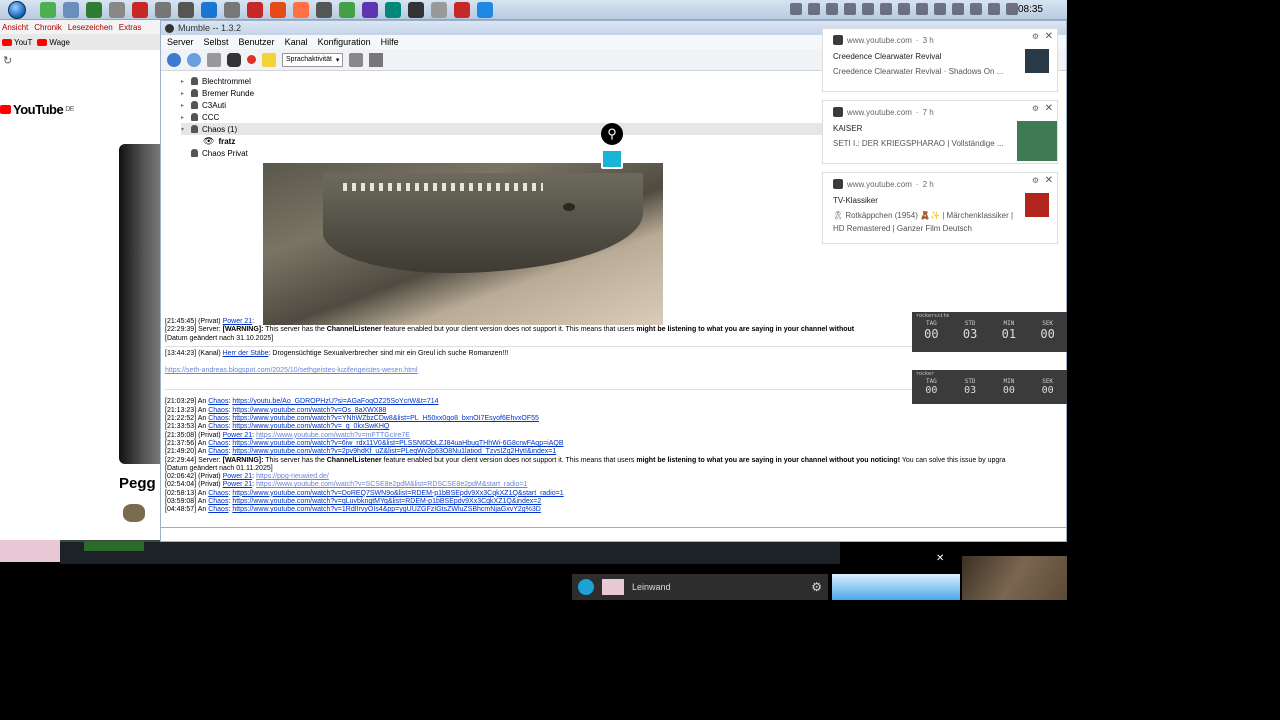 Image resolution: width=1280 pixels, height=720 pixels. What do you see at coordinates (531, 93) in the screenshot?
I see `channel-item: ▸ Bremer Runde` at bounding box center [531, 93].